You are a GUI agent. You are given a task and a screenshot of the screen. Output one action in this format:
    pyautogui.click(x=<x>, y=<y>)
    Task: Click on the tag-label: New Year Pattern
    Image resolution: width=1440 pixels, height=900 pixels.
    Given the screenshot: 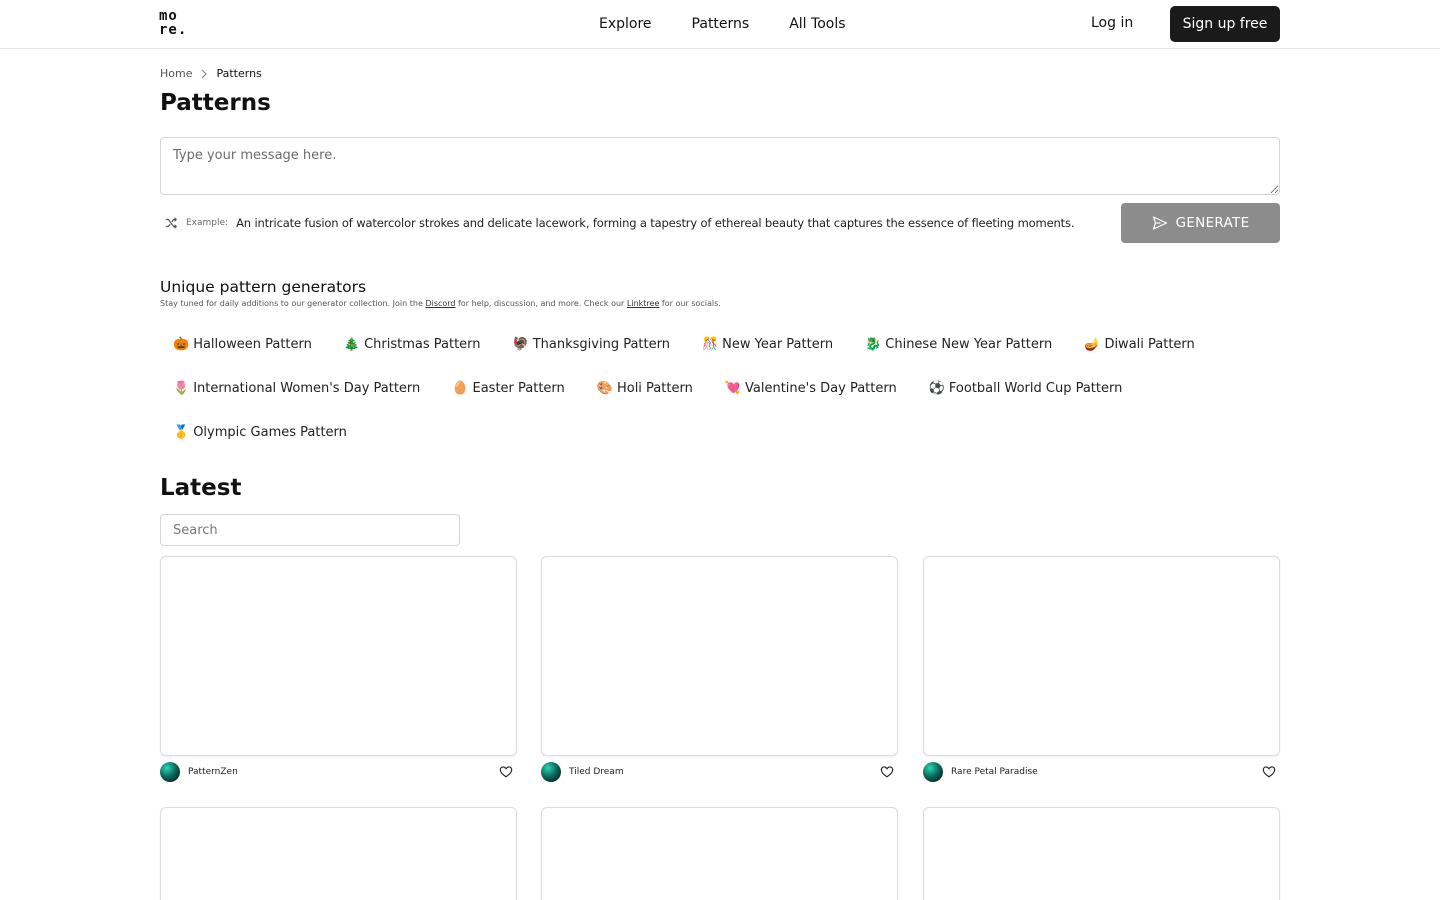 What is the action you would take?
    pyautogui.click(x=778, y=344)
    